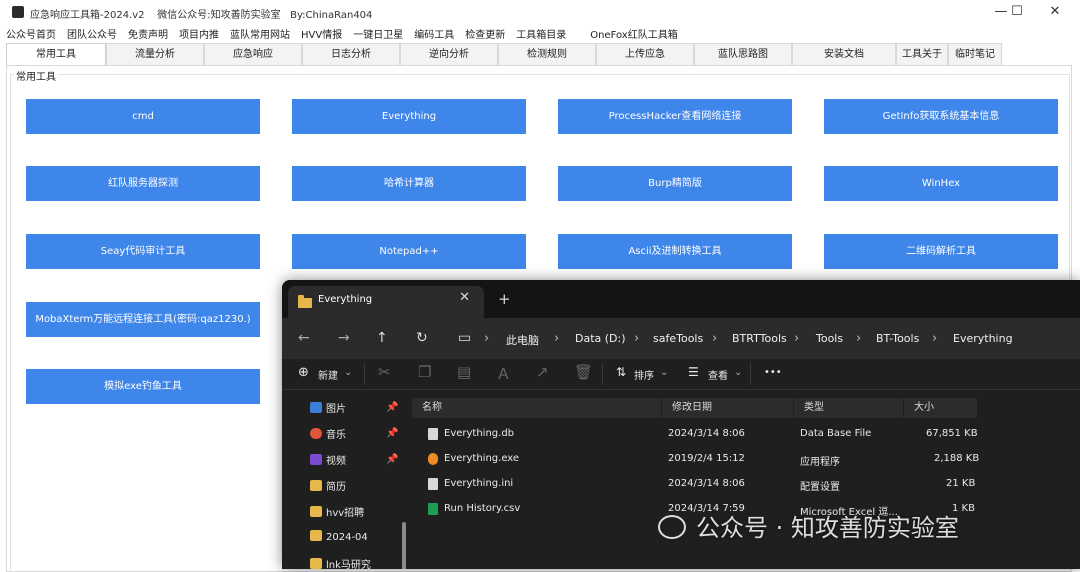 The height and width of the screenshot is (572, 1080). I want to click on sort-button: 排序, so click(644, 374).